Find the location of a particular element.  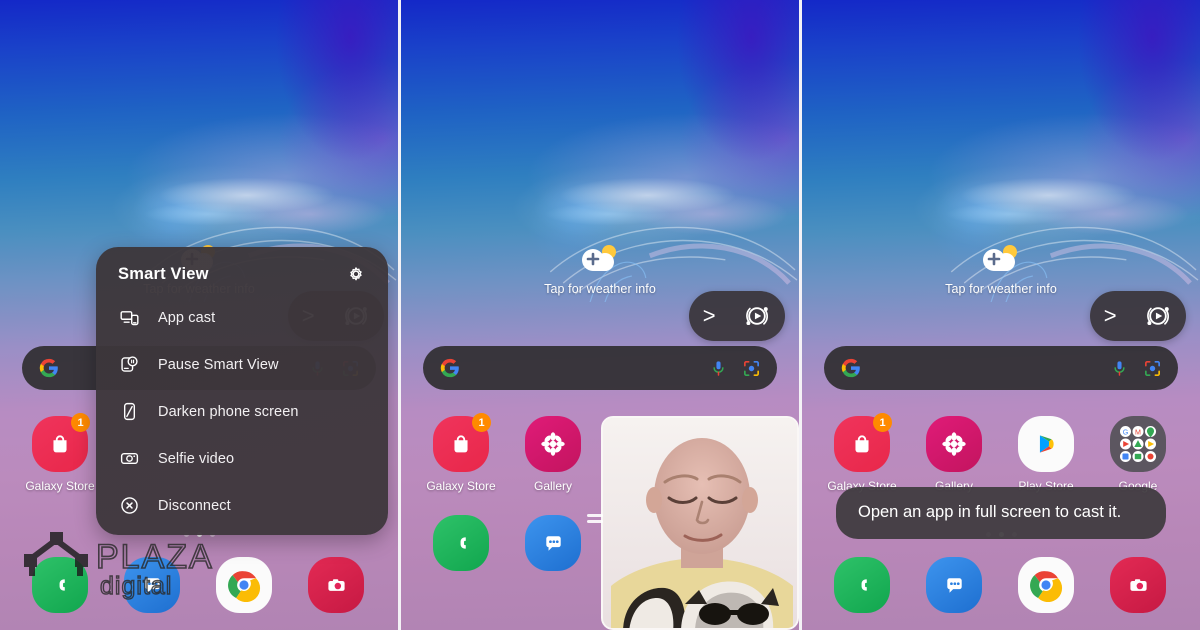

app-folder-google: G M Google is located at coordinates (1138, 454).